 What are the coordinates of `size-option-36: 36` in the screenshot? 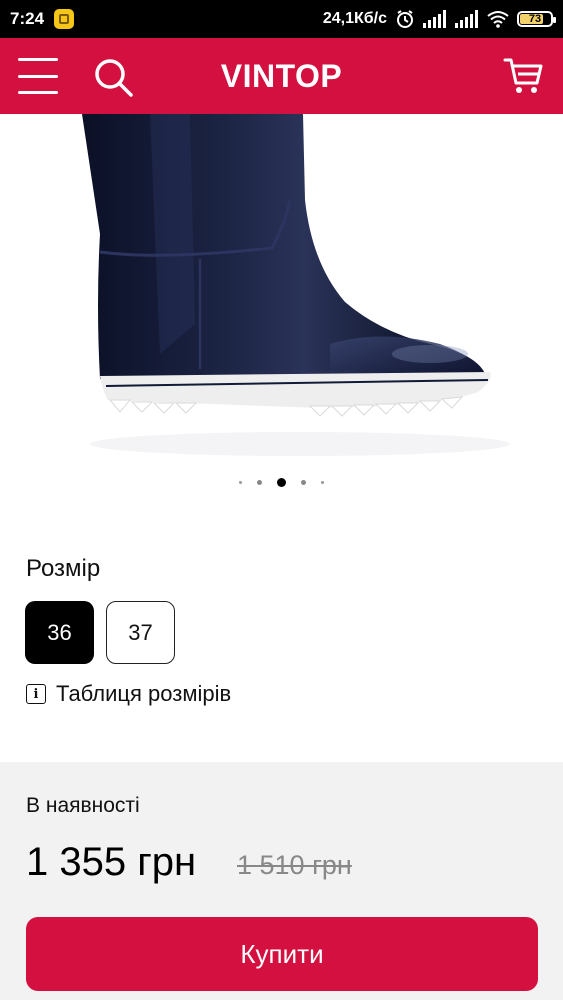 It's located at (59, 632).